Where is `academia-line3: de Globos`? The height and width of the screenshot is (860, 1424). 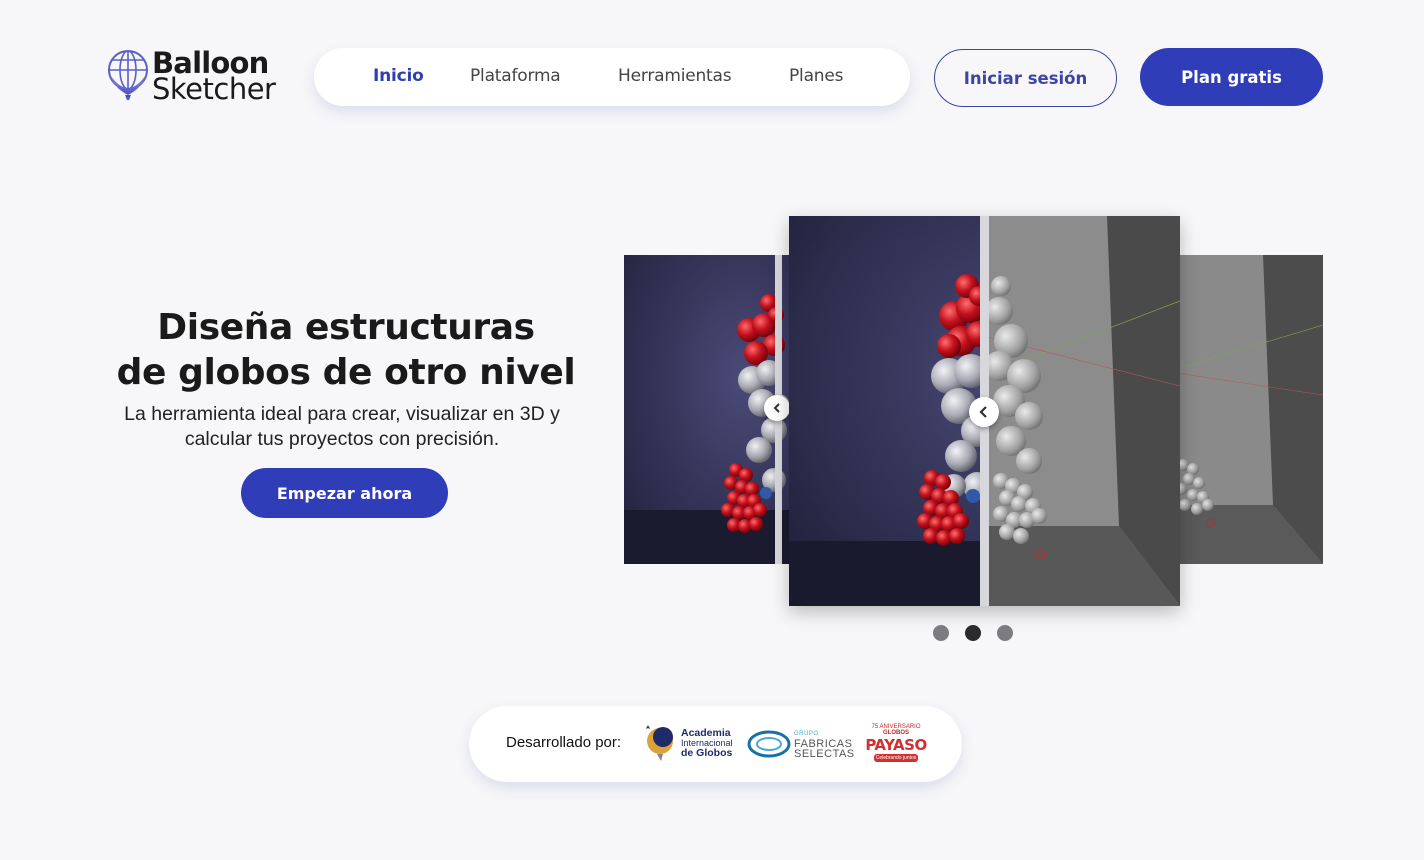
academia-line3: de Globos is located at coordinates (707, 753).